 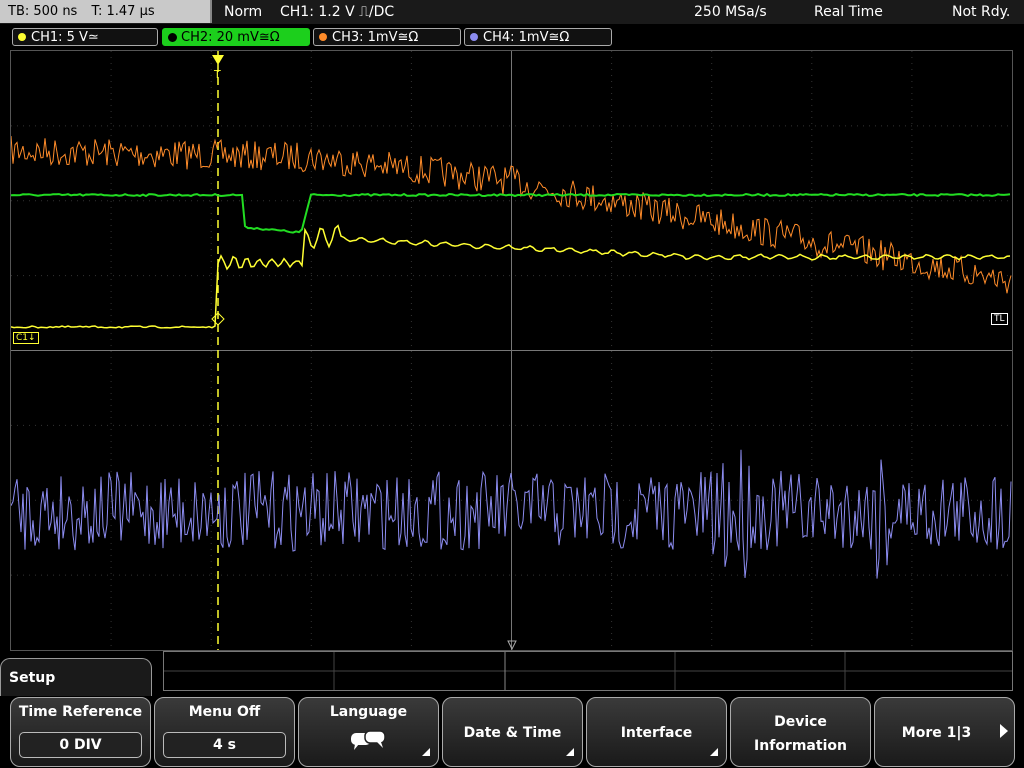 I want to click on acquisition-type: Real Time, so click(x=848, y=12).